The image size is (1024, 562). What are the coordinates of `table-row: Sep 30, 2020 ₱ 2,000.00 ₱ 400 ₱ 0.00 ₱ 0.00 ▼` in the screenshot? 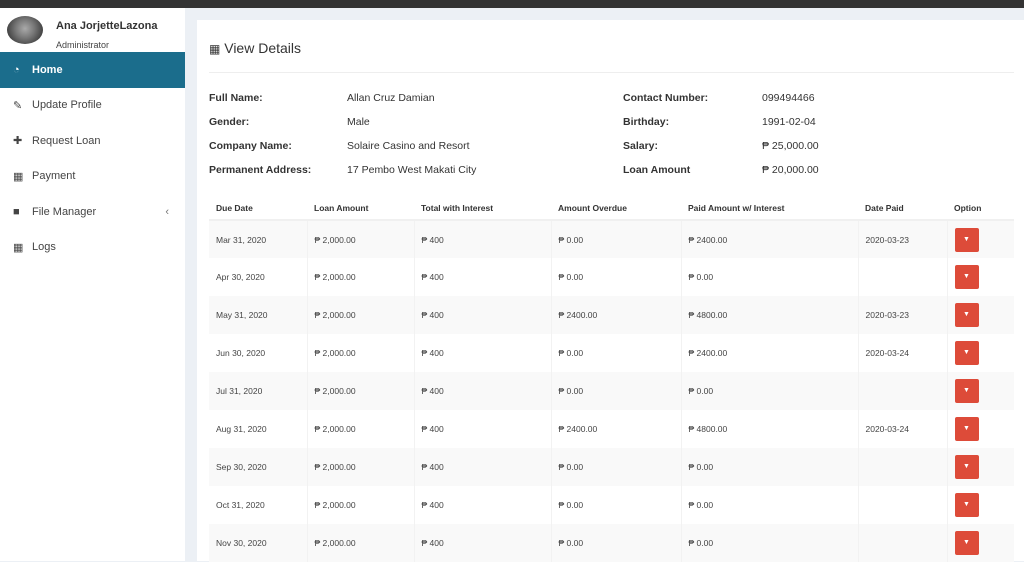 It's located at (611, 467).